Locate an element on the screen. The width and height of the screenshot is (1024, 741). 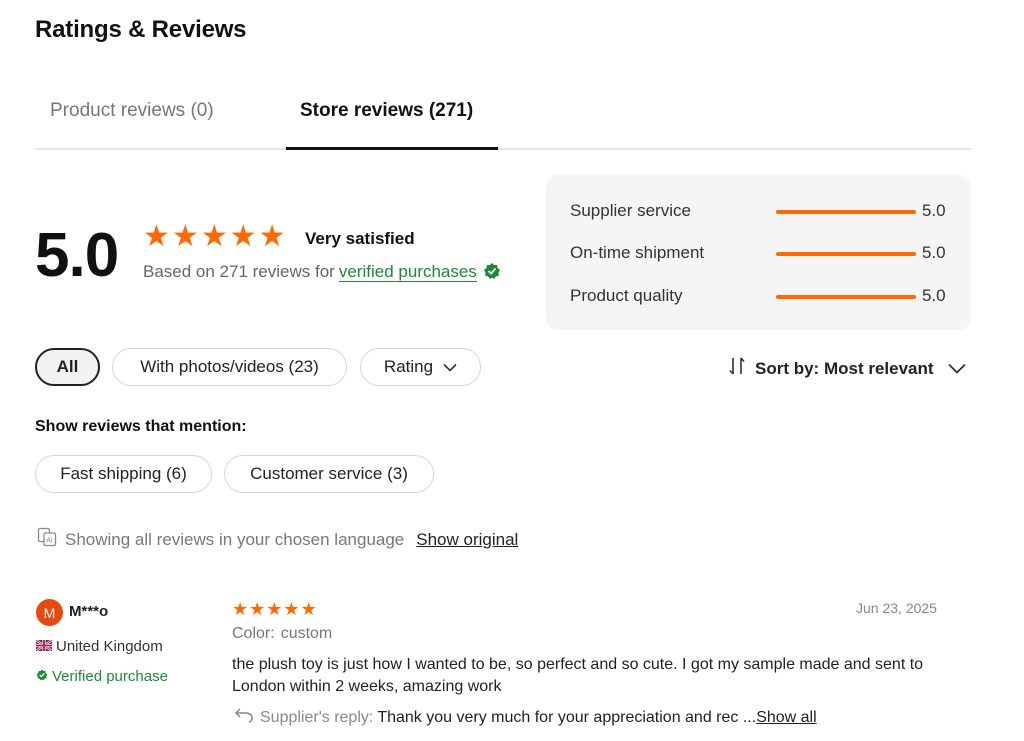
mentions-title: Show reviews that mention: is located at coordinates (141, 426).